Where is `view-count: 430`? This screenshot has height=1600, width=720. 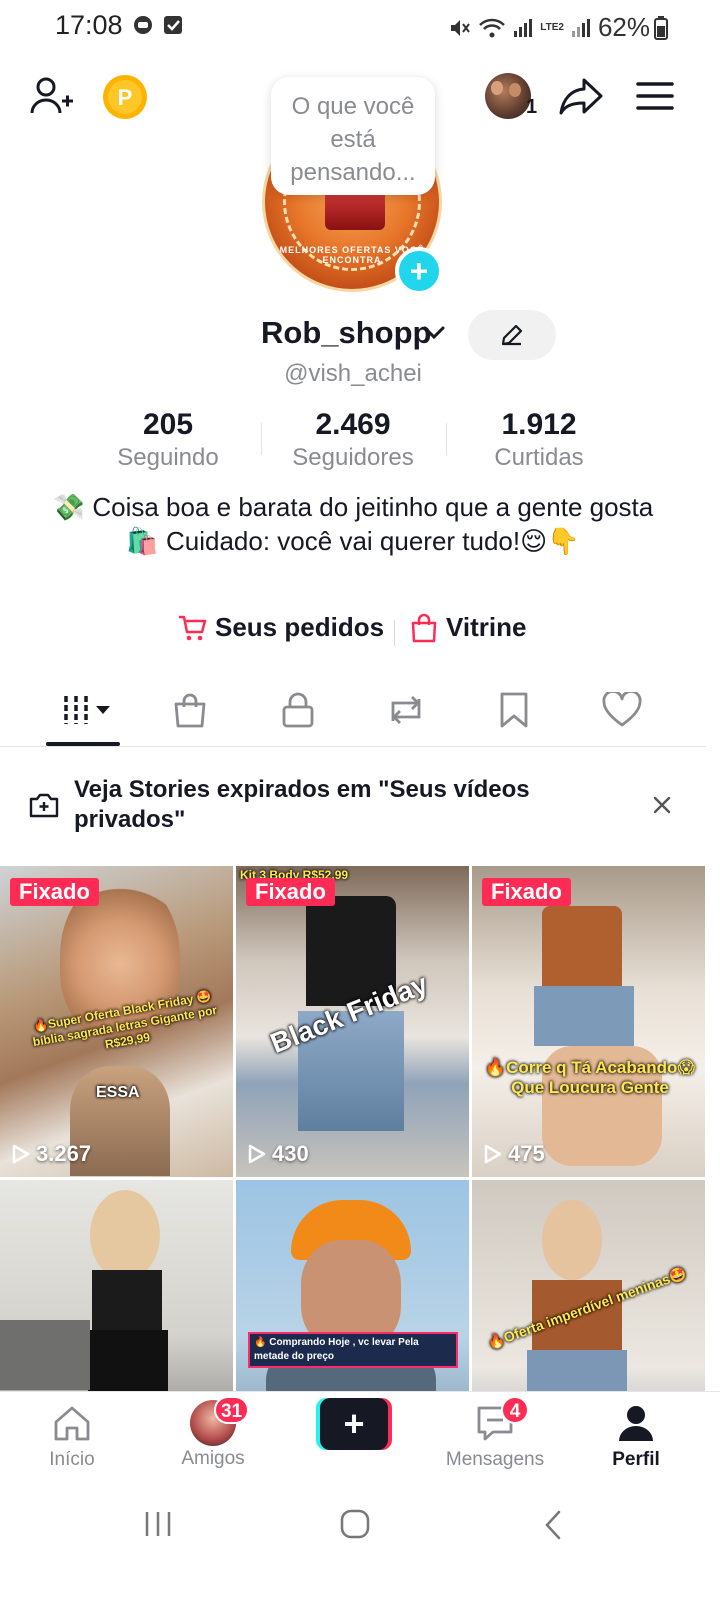
view-count: 430 is located at coordinates (278, 1154).